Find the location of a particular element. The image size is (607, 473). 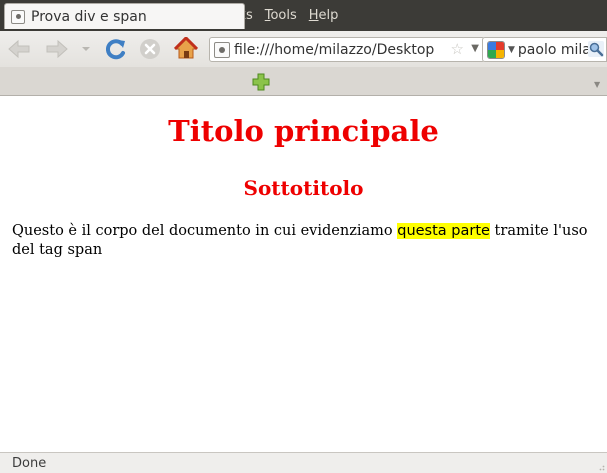

url-text: file:///home/milazzo/Desktop is located at coordinates (334, 49).